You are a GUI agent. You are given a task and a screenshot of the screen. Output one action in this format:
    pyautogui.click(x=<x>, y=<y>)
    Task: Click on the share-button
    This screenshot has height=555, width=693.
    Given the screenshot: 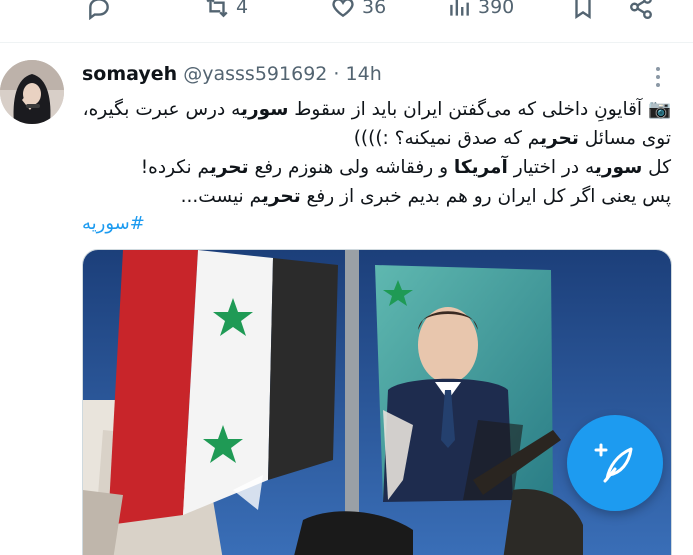 What is the action you would take?
    pyautogui.click(x=641, y=10)
    